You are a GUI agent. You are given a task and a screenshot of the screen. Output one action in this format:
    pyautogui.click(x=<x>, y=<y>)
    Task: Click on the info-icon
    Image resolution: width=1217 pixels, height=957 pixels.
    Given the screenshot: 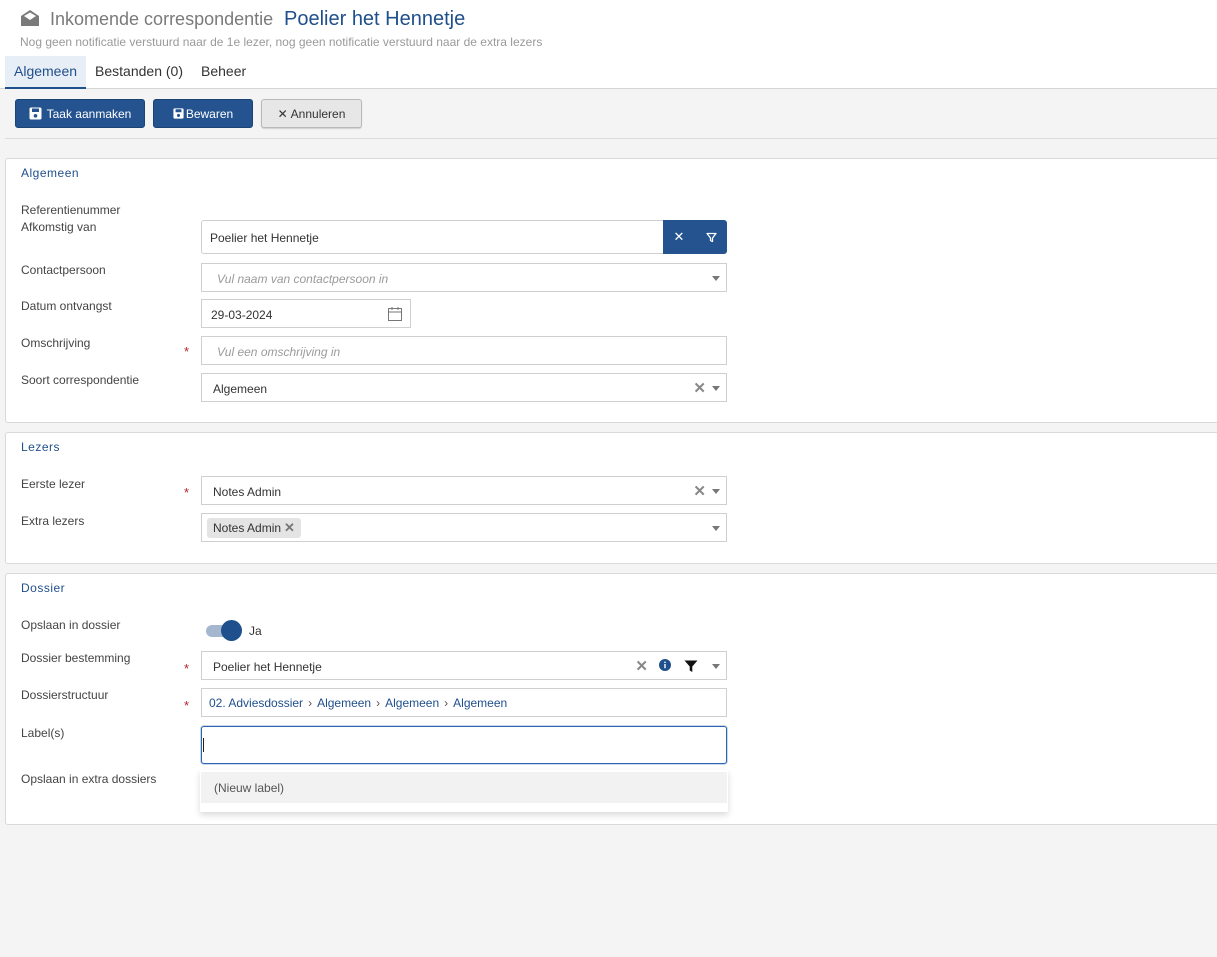 What is the action you would take?
    pyautogui.click(x=665, y=665)
    